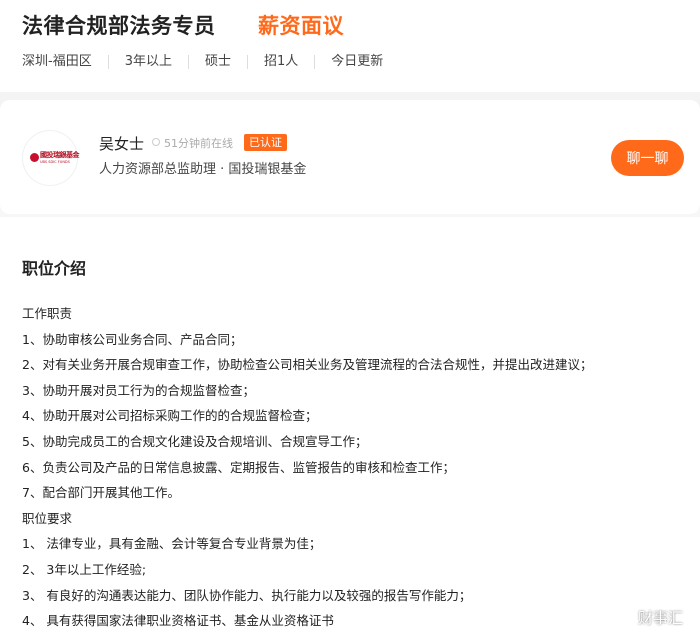  What do you see at coordinates (356, 62) in the screenshot?
I see `tag-updated: 今日更新` at bounding box center [356, 62].